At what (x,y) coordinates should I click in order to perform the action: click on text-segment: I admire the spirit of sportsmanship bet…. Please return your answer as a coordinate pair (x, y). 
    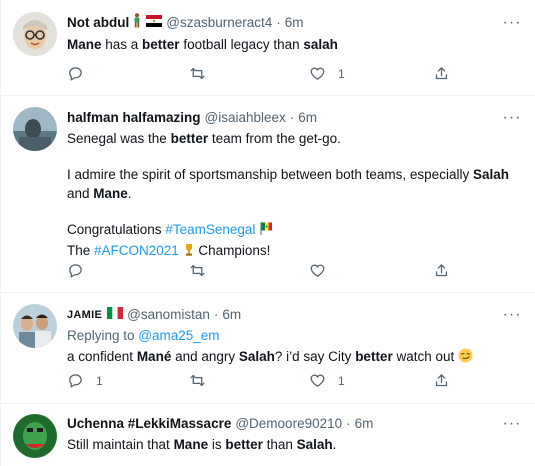
    Looking at the image, I should click on (270, 174).